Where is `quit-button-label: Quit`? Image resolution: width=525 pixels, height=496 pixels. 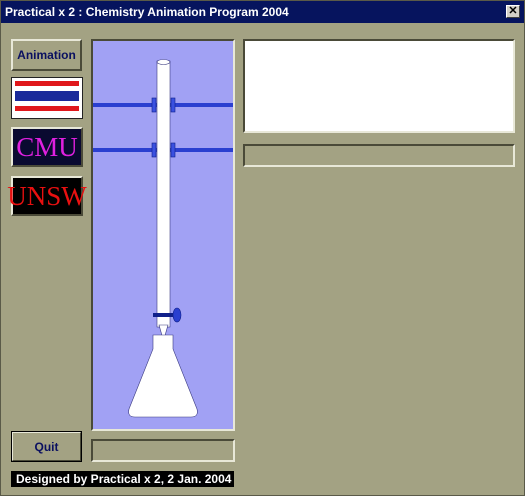
quit-button-label: Quit is located at coordinates (46, 446).